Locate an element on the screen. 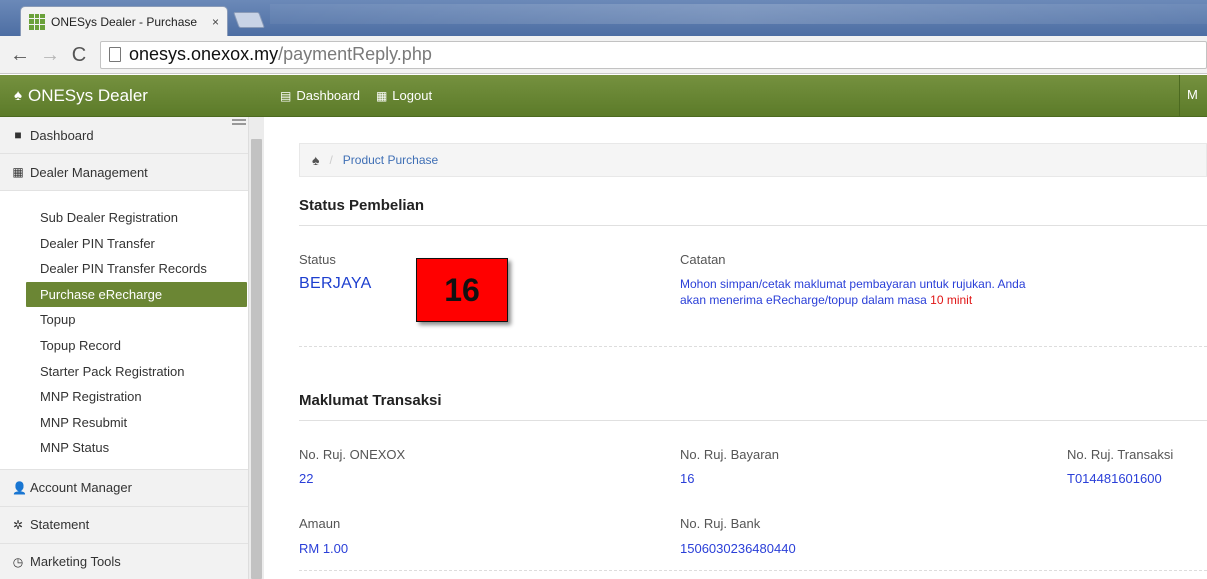 This screenshot has height=579, width=1207. url-host: onesys.onexox.my is located at coordinates (204, 54).